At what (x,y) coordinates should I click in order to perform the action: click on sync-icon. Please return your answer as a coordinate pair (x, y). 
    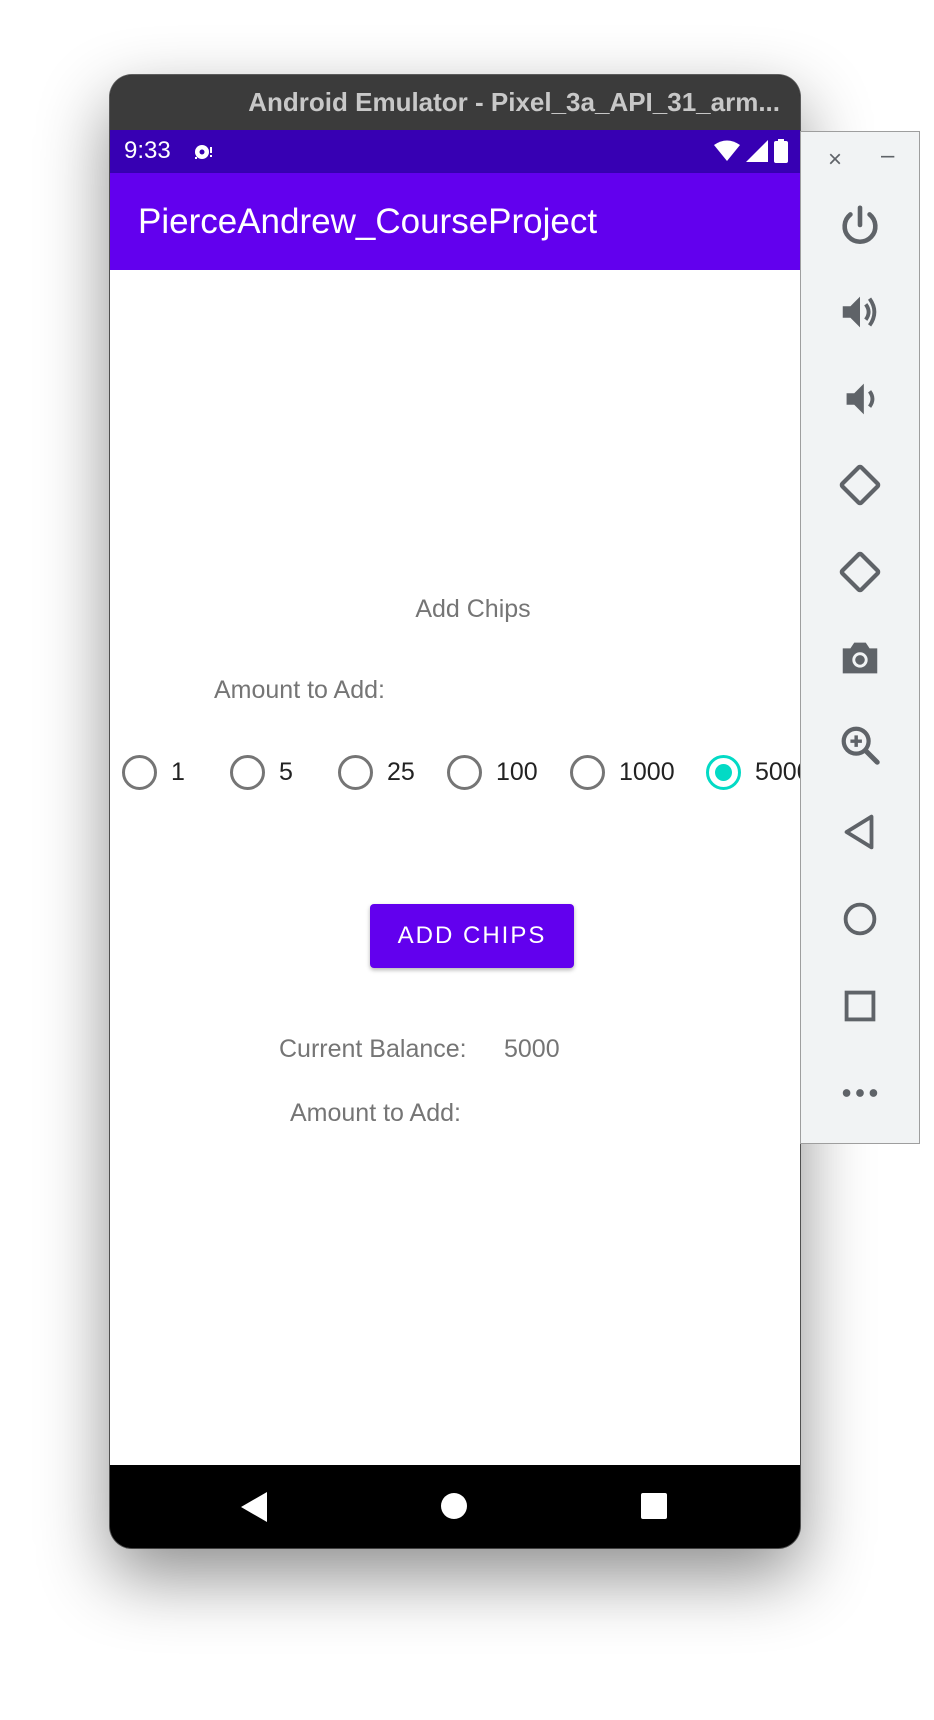
    Looking at the image, I should click on (203, 152).